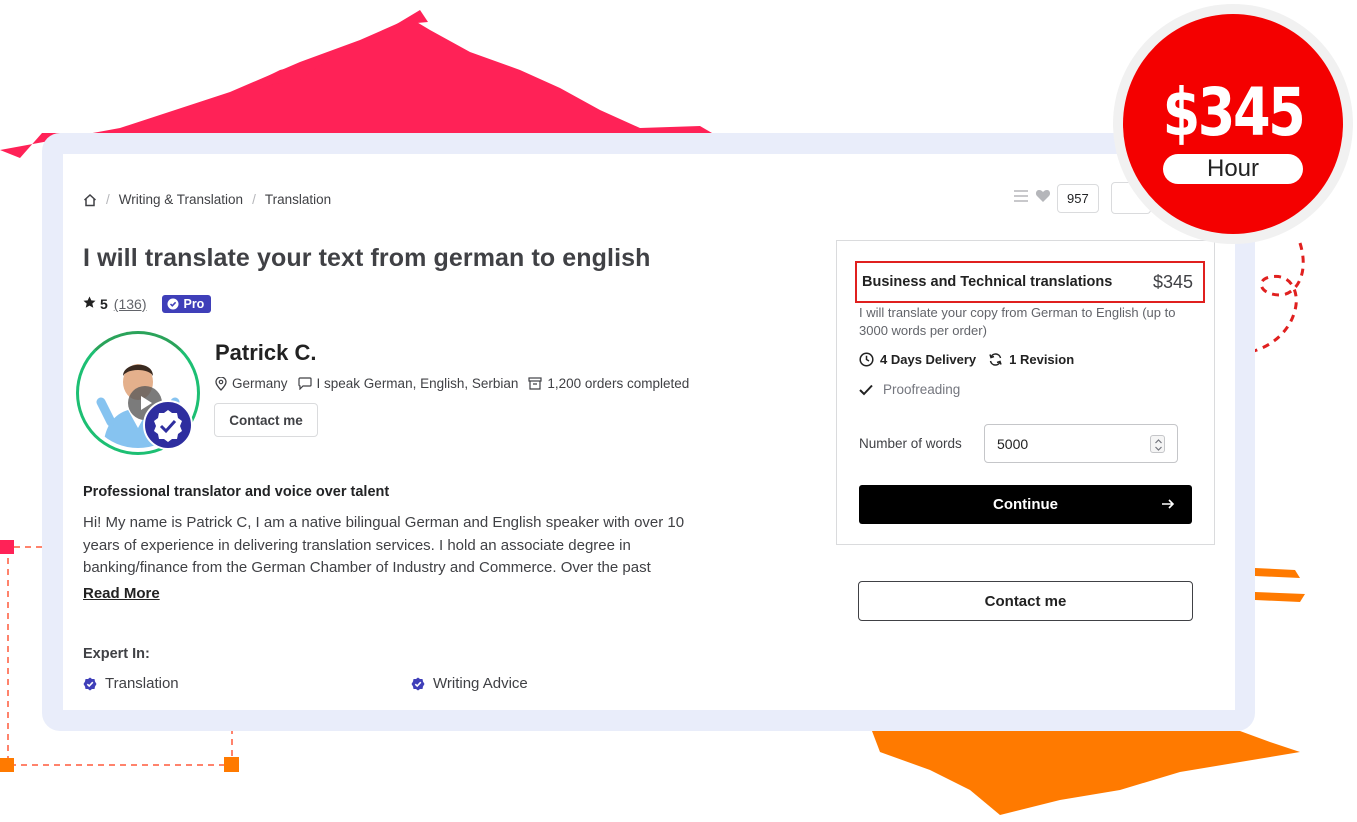  Describe the element at coordinates (866, 389) in the screenshot. I see `check-icon` at that location.